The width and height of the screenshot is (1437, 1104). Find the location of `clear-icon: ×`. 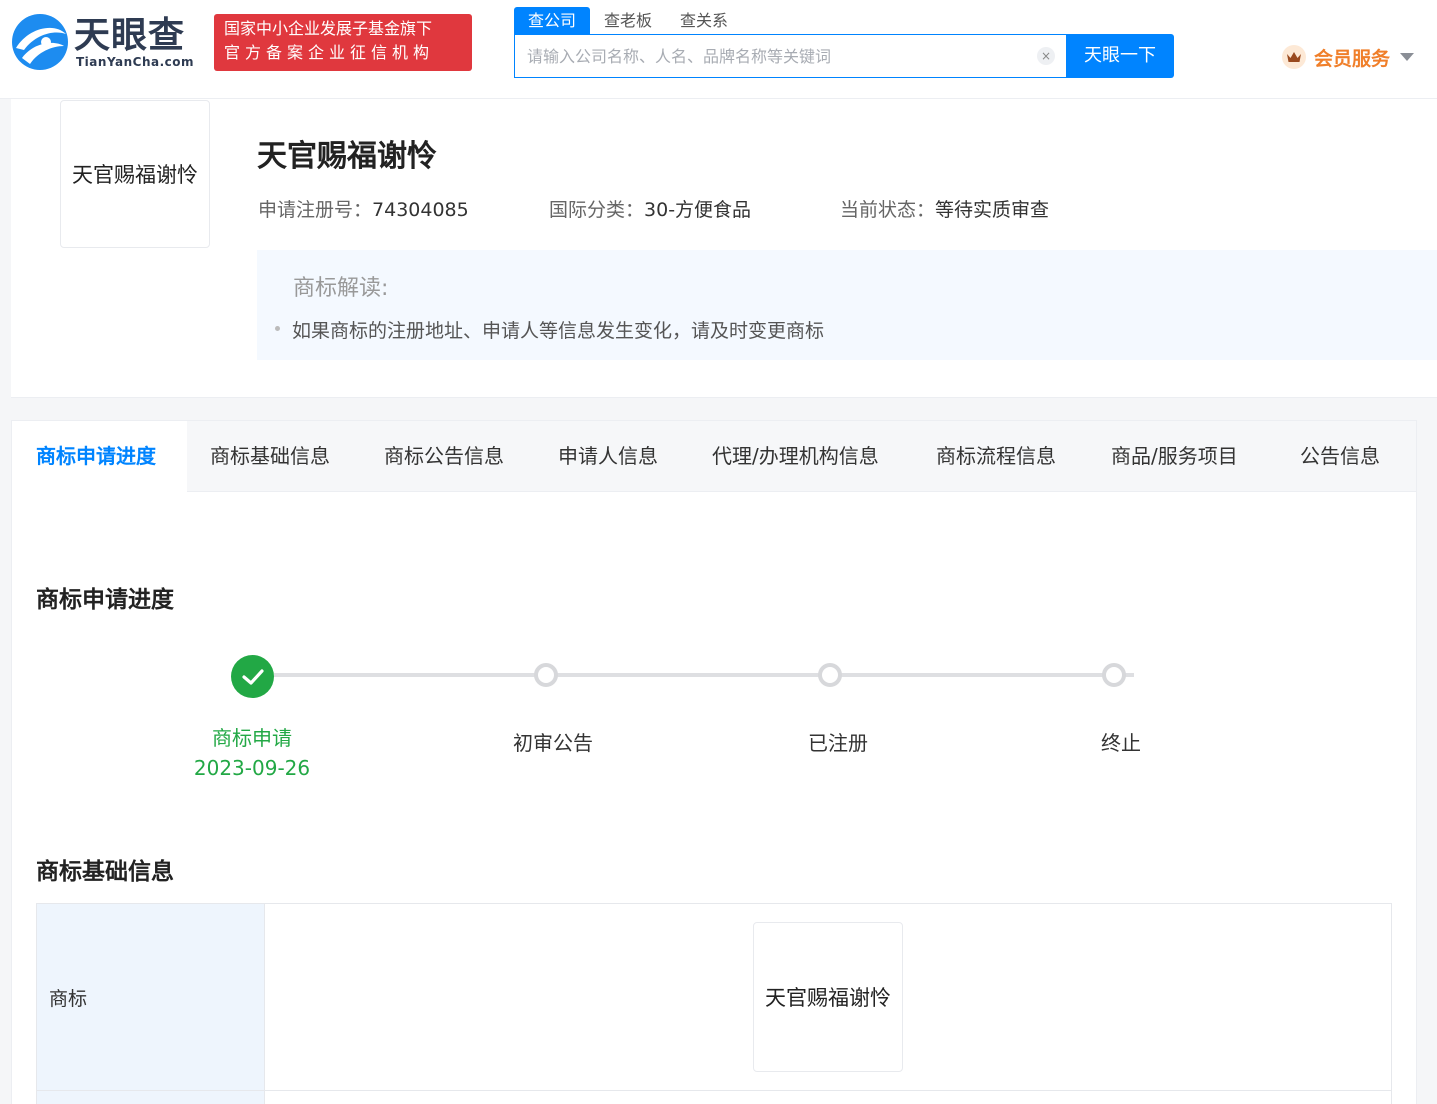

clear-icon: × is located at coordinates (1046, 56).